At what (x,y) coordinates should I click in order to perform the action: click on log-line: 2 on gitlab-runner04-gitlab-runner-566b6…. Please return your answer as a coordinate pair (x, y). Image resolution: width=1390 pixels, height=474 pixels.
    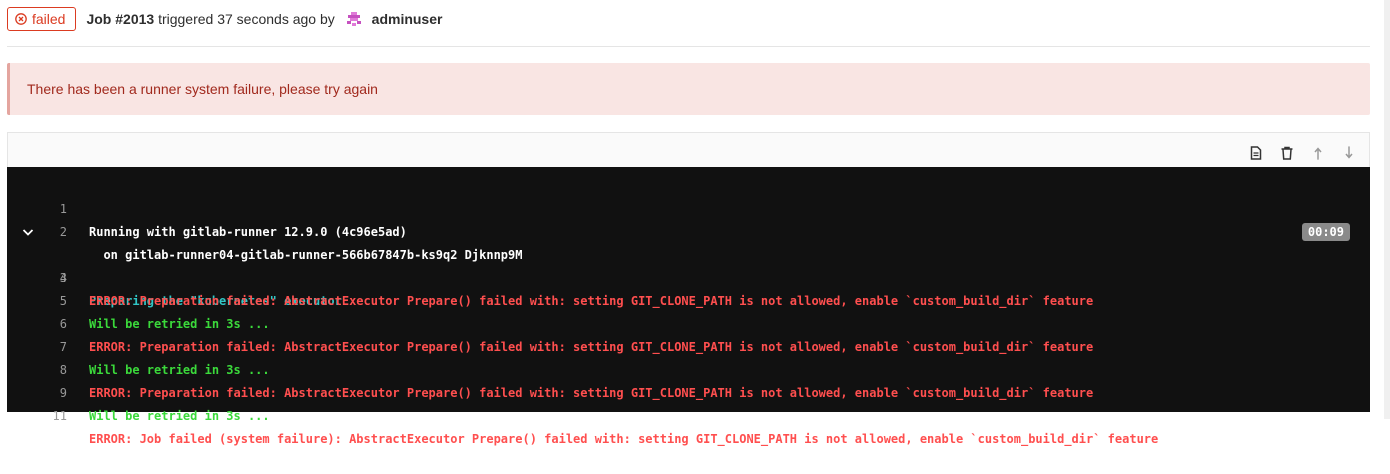
    Looking at the image, I should click on (688, 230).